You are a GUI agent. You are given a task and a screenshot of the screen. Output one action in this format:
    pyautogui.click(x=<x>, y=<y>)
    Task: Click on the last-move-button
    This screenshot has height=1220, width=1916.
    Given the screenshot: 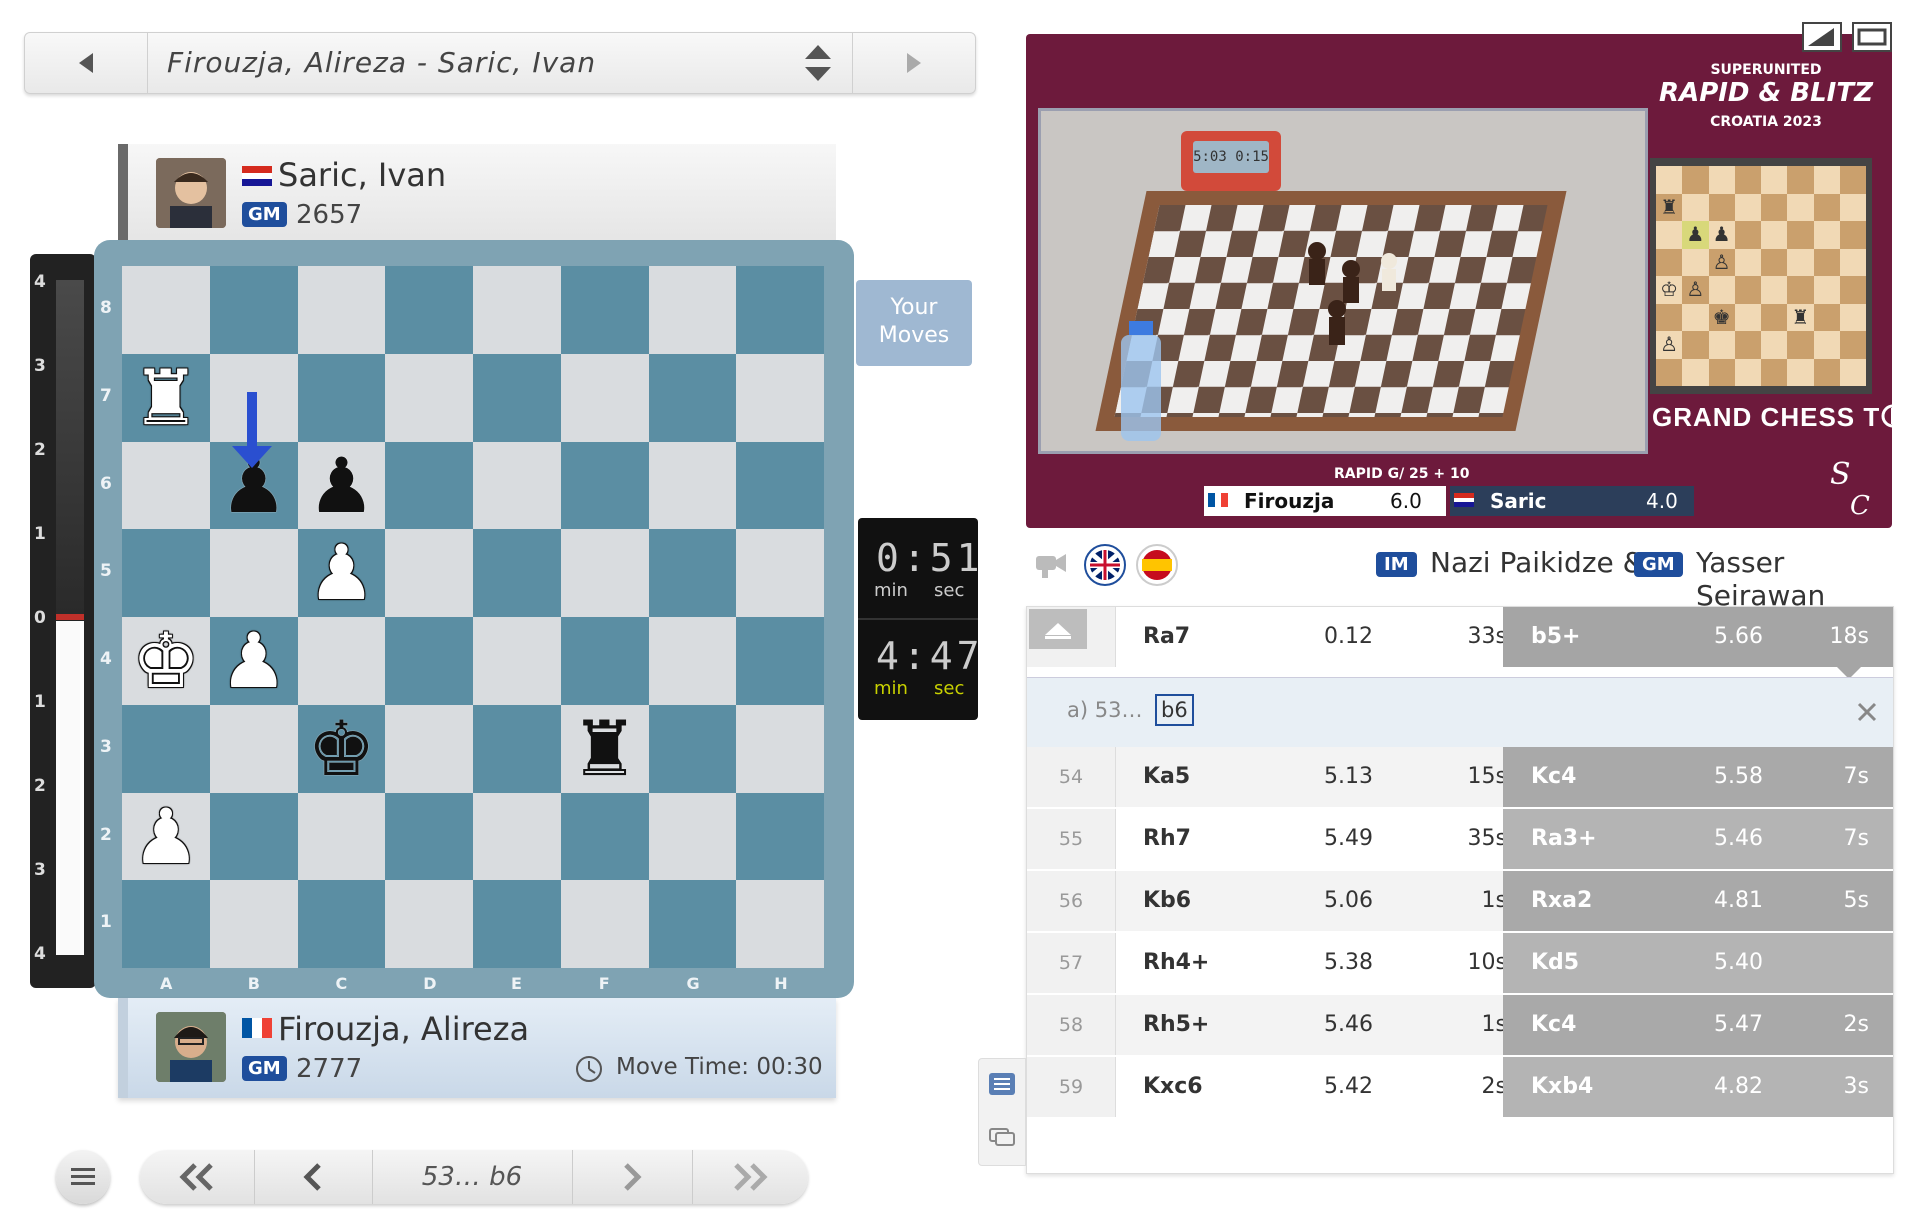 What is the action you would take?
    pyautogui.click(x=750, y=1177)
    